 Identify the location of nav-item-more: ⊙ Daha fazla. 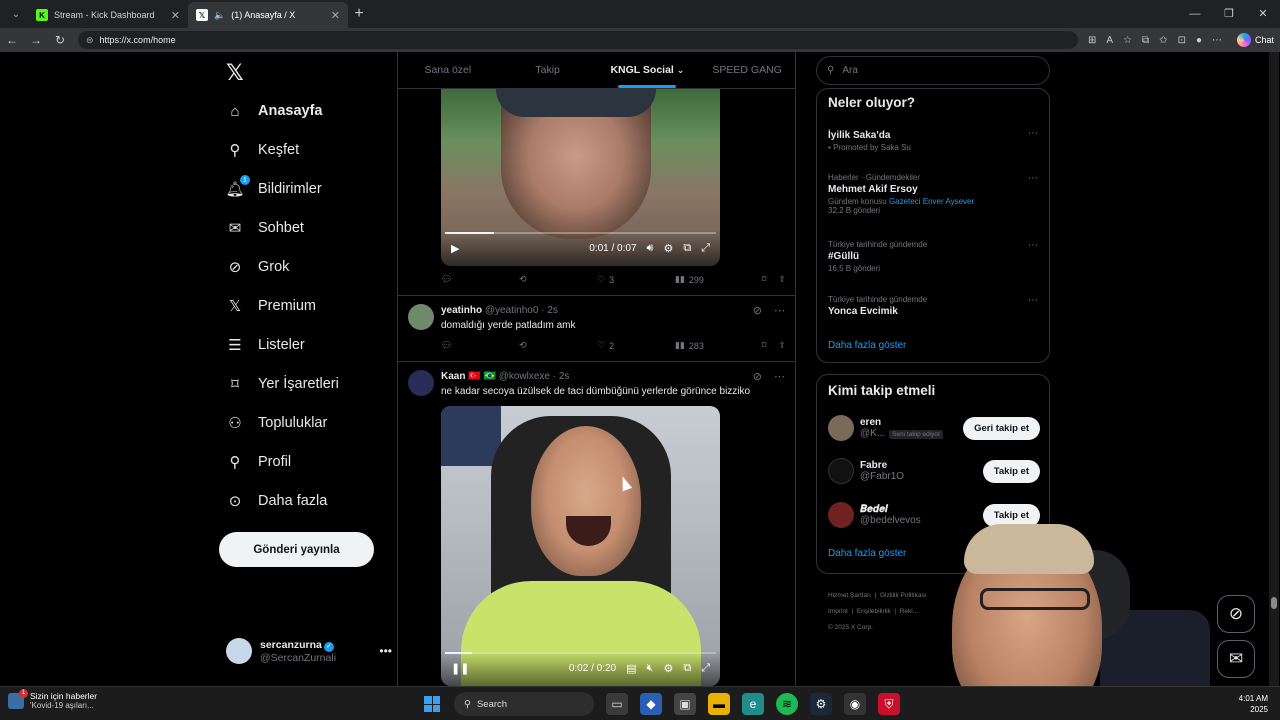
(277, 501).